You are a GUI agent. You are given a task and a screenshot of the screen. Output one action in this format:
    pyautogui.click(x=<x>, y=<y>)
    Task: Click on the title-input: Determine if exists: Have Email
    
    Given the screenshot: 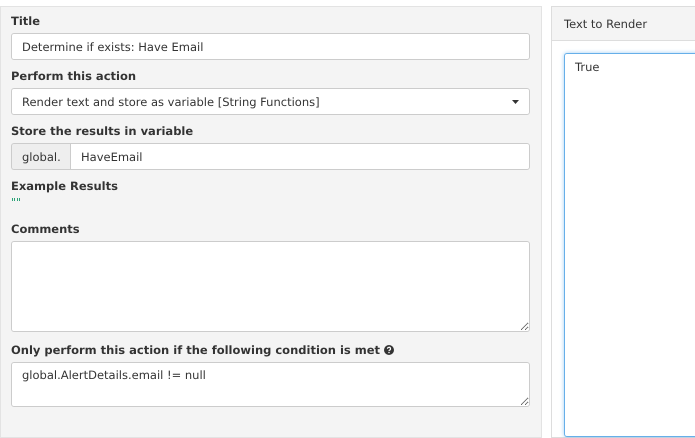 What is the action you would take?
    pyautogui.click(x=270, y=46)
    